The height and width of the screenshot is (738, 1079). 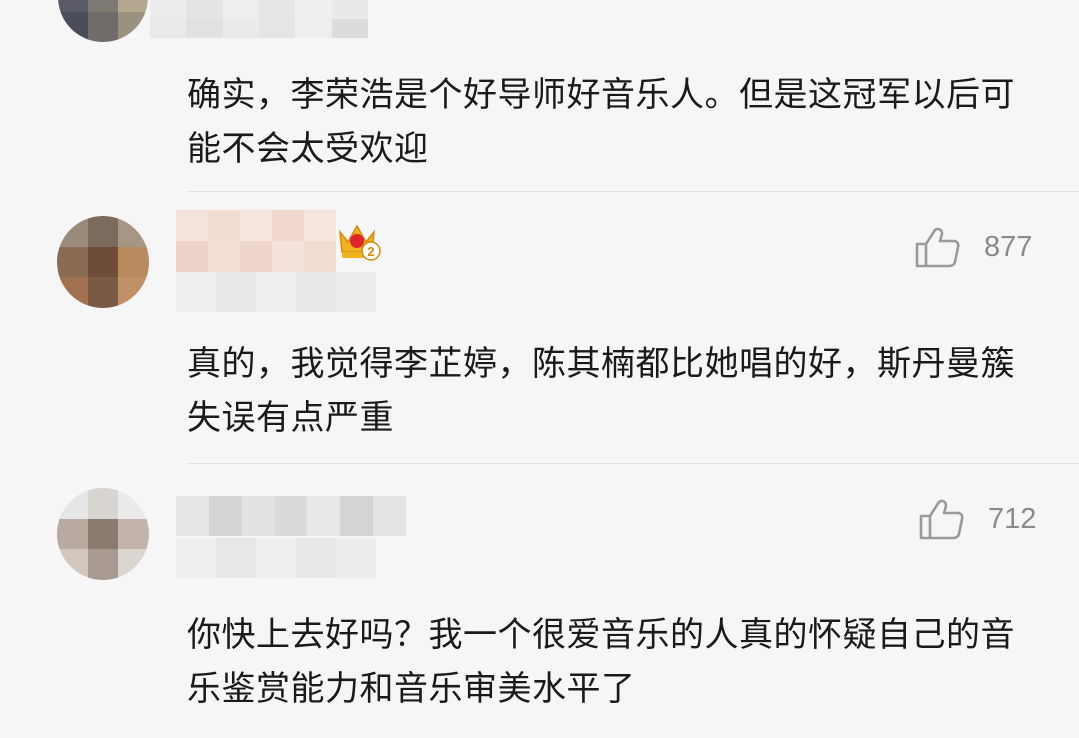 What do you see at coordinates (1008, 246) in the screenshot?
I see `like-count: 877` at bounding box center [1008, 246].